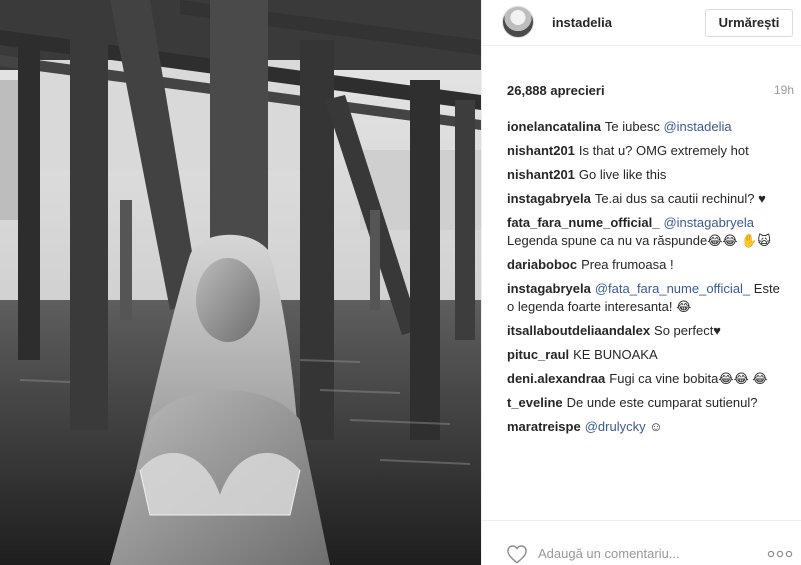 Image resolution: width=801 pixels, height=565 pixels. What do you see at coordinates (784, 90) in the screenshot?
I see `post-time: 19h` at bounding box center [784, 90].